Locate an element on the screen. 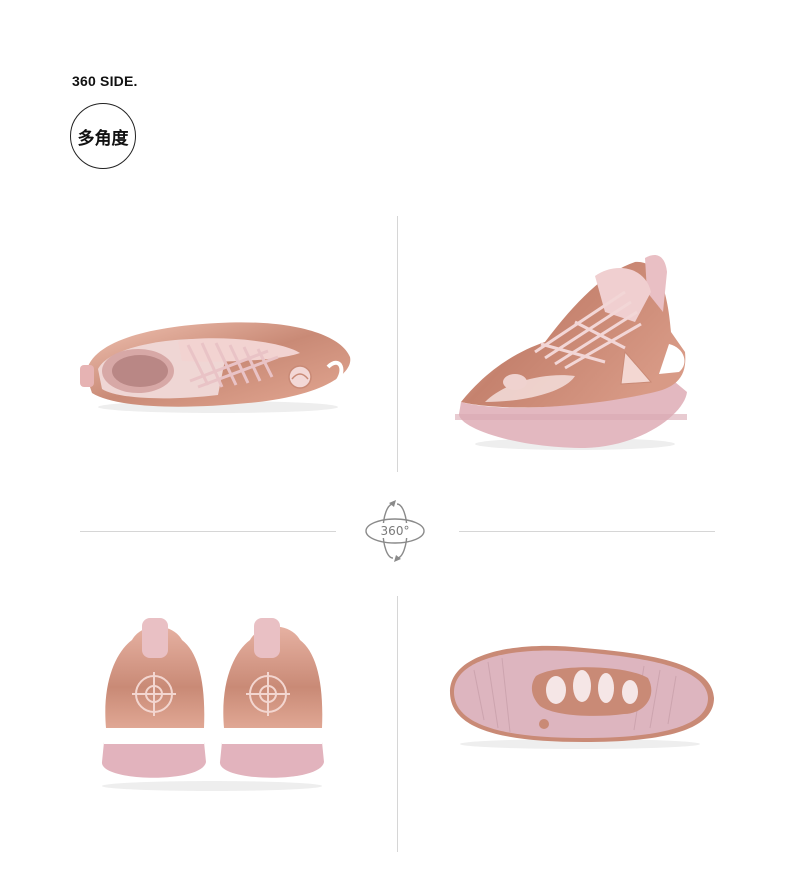 This screenshot has height=884, width=790. rotate-360-label: 360° is located at coordinates (395, 531).